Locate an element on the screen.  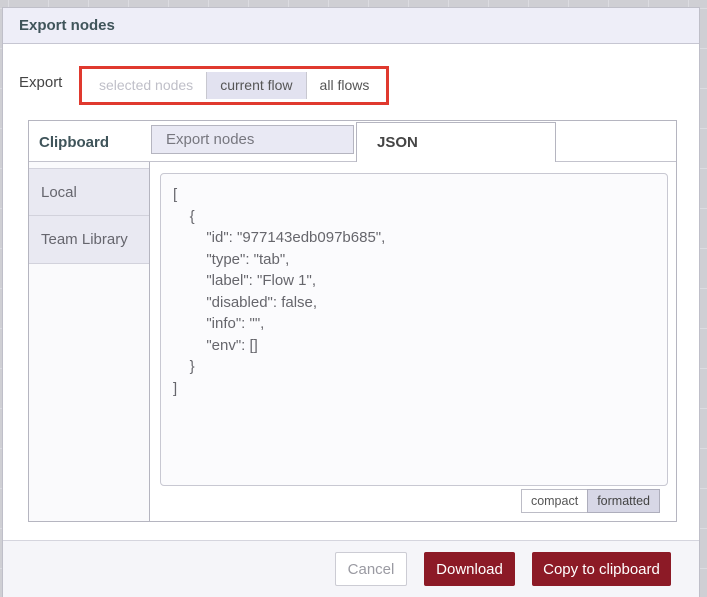
export-scope-label: Export is located at coordinates (41, 82).